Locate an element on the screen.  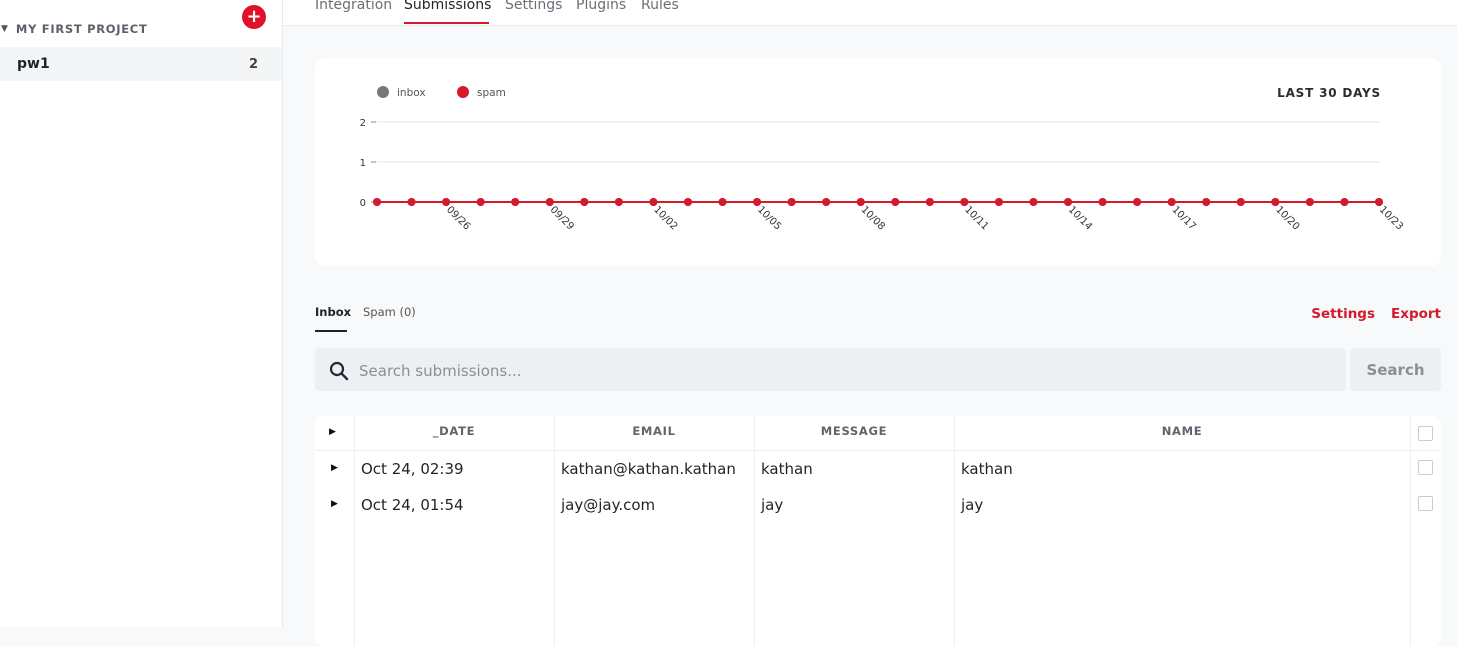
table-actions: Settings Export is located at coordinates (1376, 314).